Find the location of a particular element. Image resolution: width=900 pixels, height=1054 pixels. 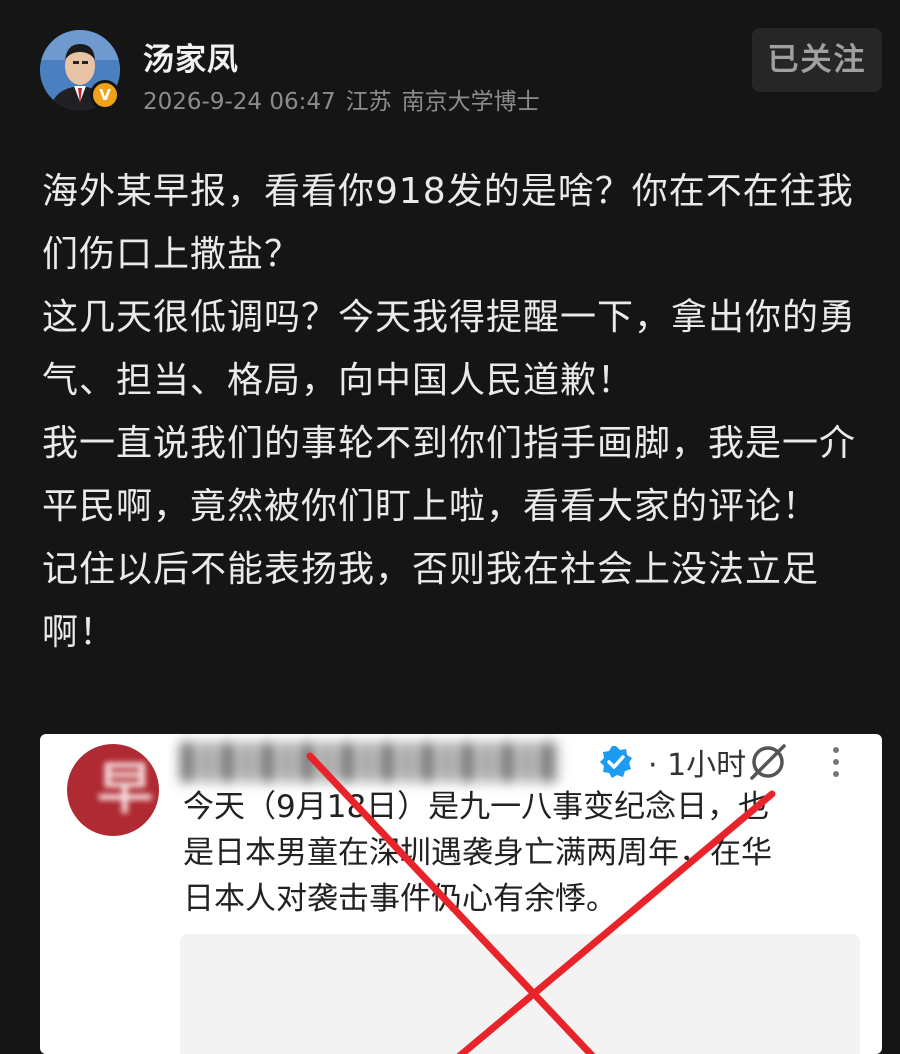

quoted-text-line: 今天（9月18日）是九一八事变纪念日，也 is located at coordinates (476, 807).